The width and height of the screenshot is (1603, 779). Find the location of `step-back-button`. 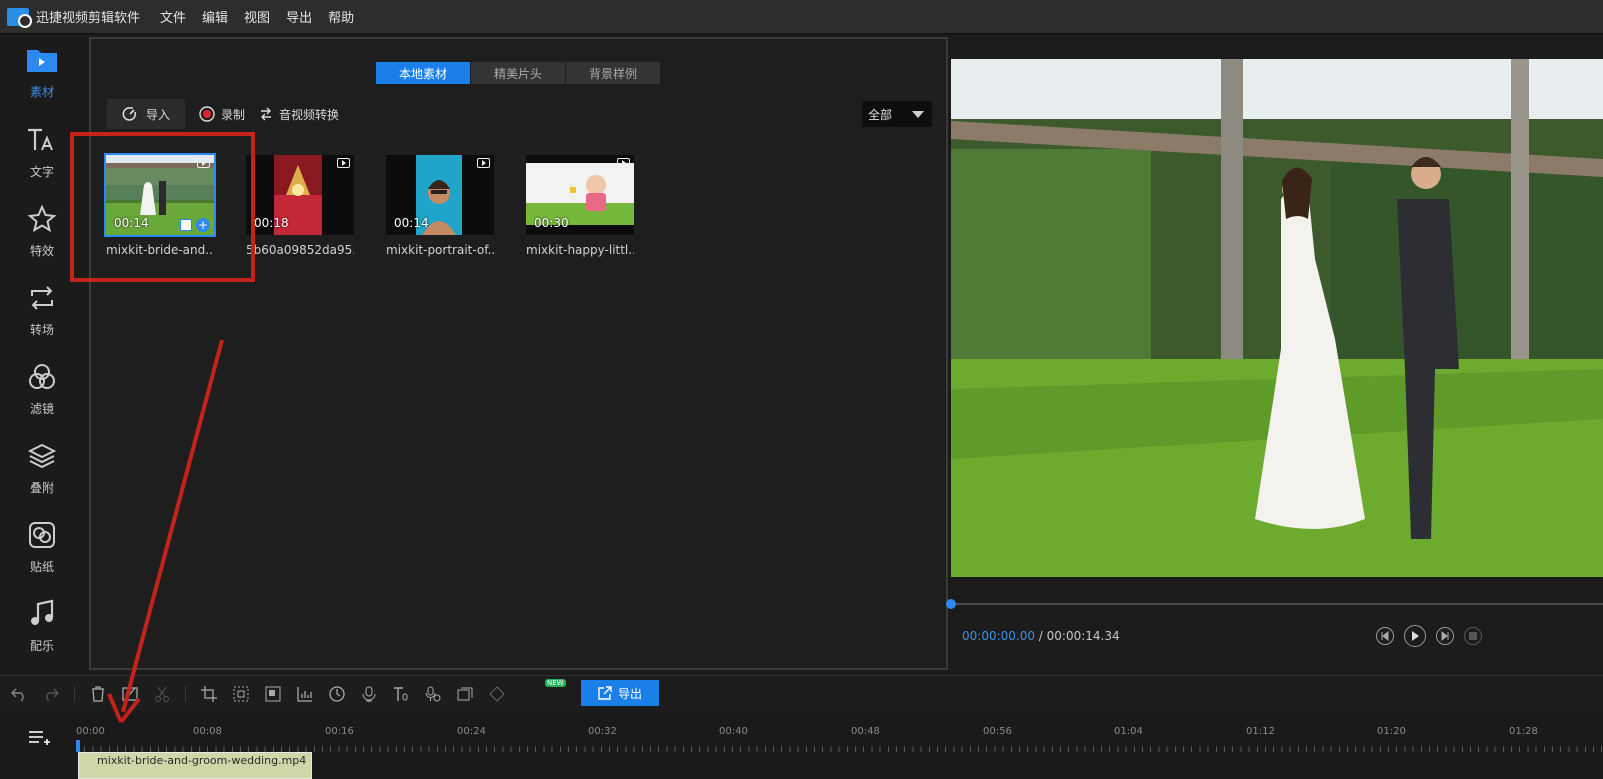

step-back-button is located at coordinates (1385, 636).